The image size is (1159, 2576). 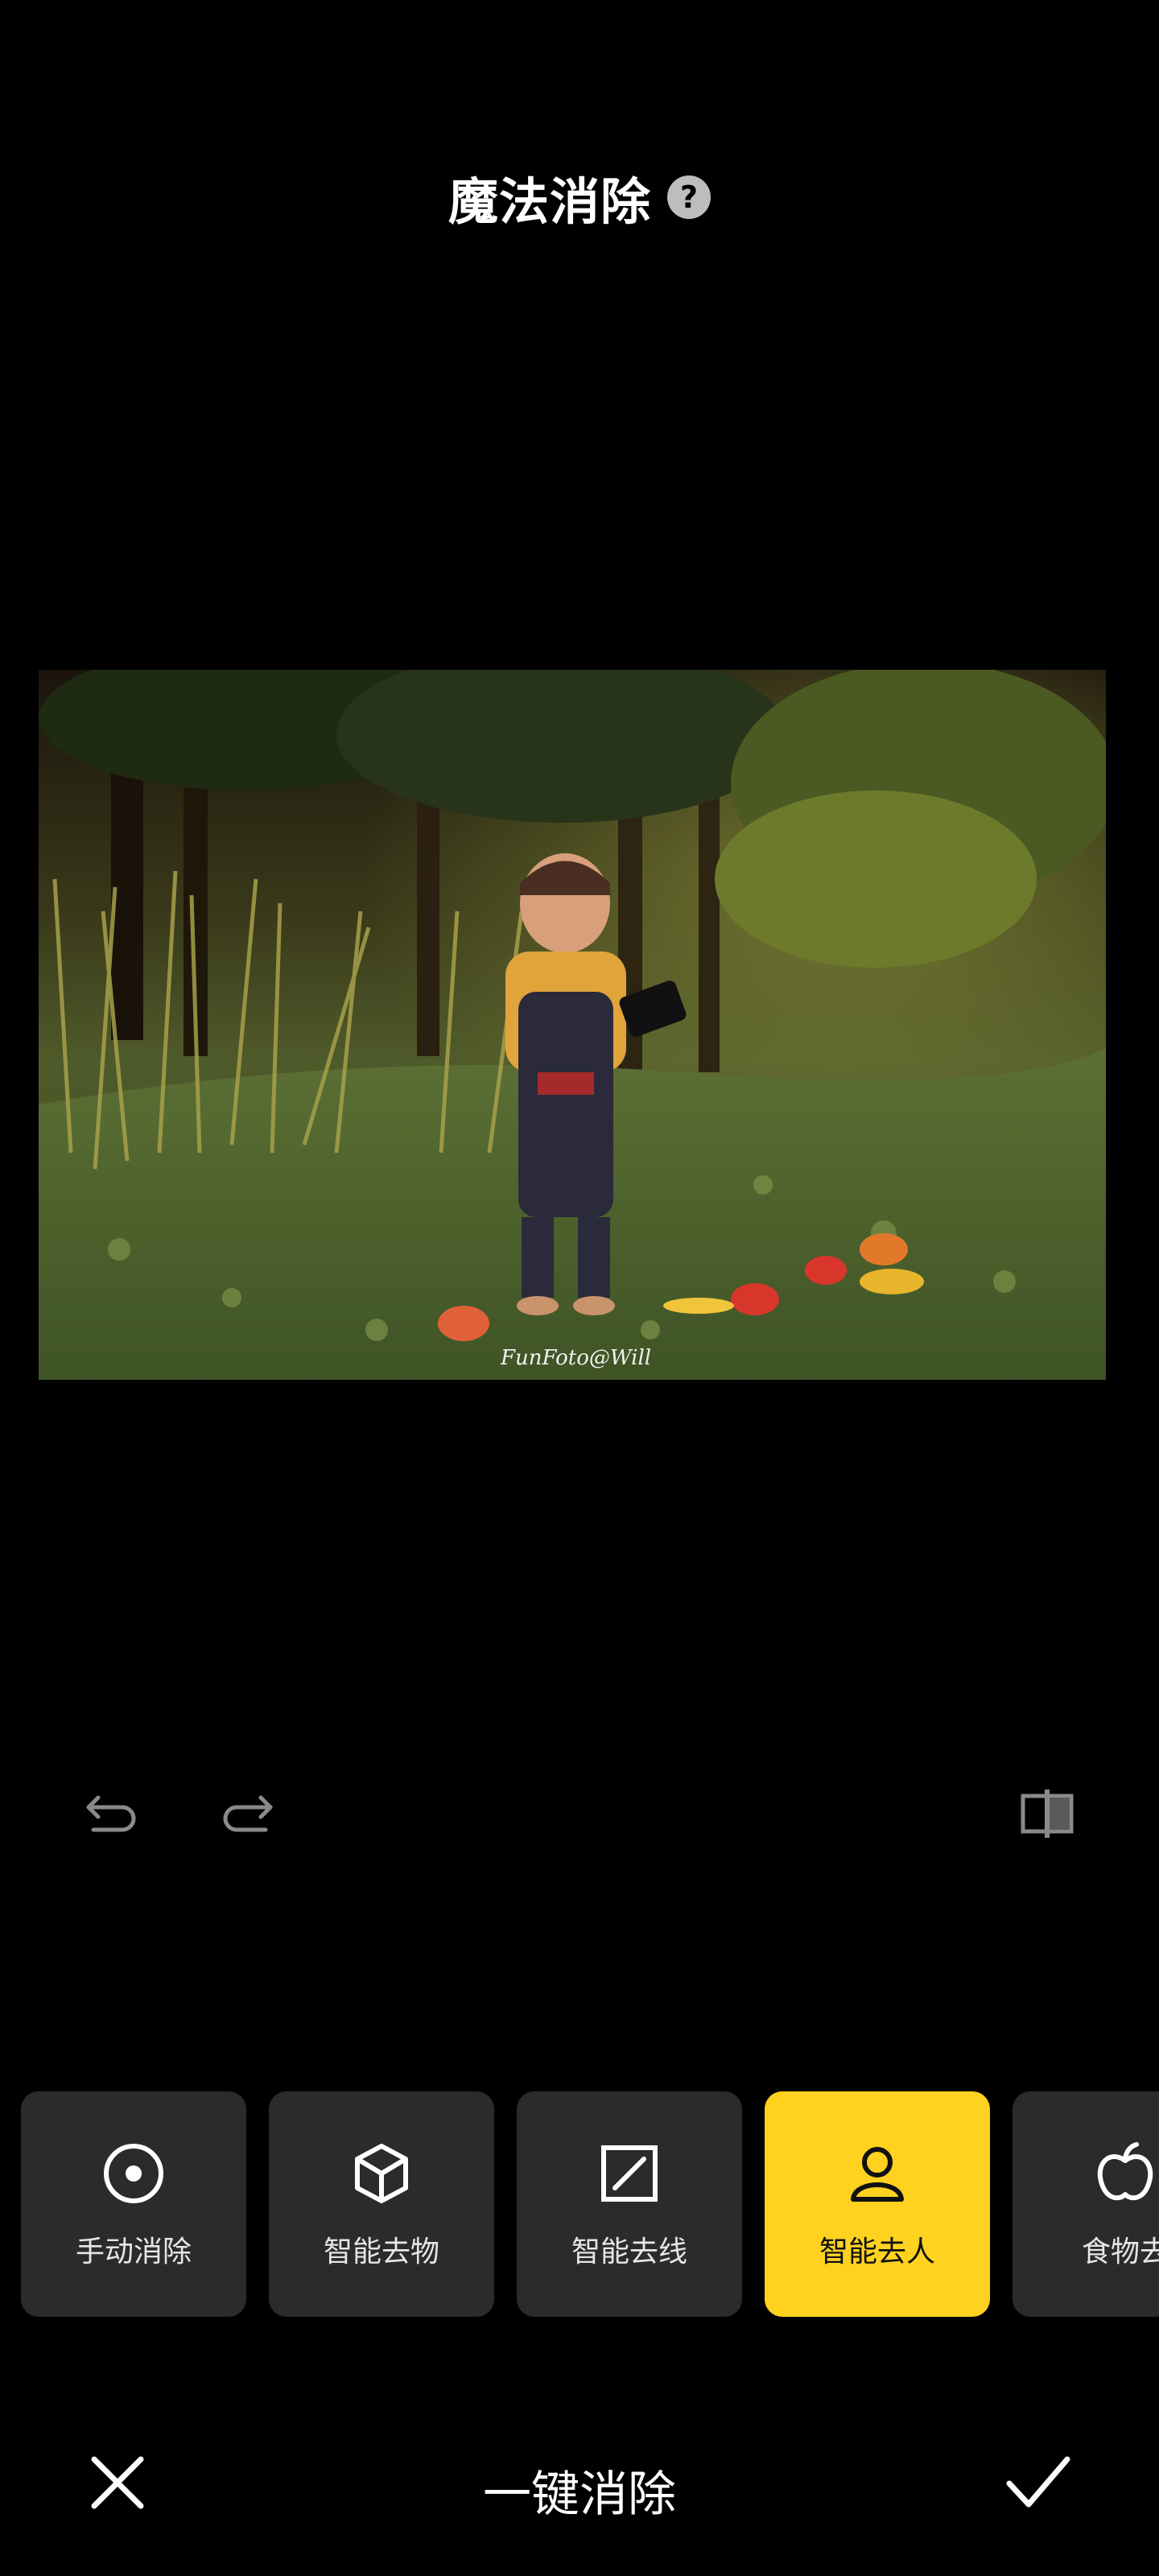 I want to click on tool-food-remove: 食物去, so click(x=1086, y=2204).